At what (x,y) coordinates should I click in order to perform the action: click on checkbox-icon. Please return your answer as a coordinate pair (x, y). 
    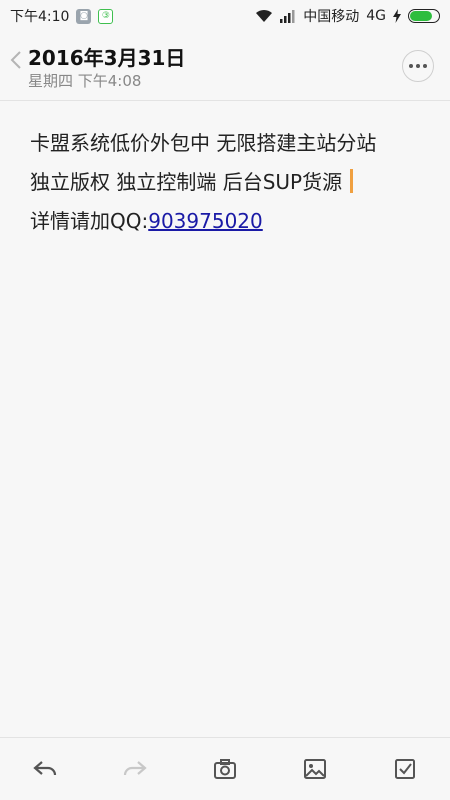
    Looking at the image, I should click on (405, 769).